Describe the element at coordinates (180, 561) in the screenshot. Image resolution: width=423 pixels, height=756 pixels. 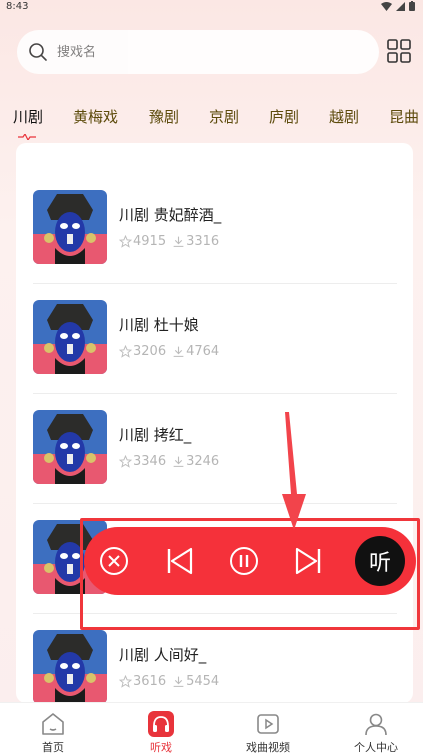
I see `previous-icon` at that location.